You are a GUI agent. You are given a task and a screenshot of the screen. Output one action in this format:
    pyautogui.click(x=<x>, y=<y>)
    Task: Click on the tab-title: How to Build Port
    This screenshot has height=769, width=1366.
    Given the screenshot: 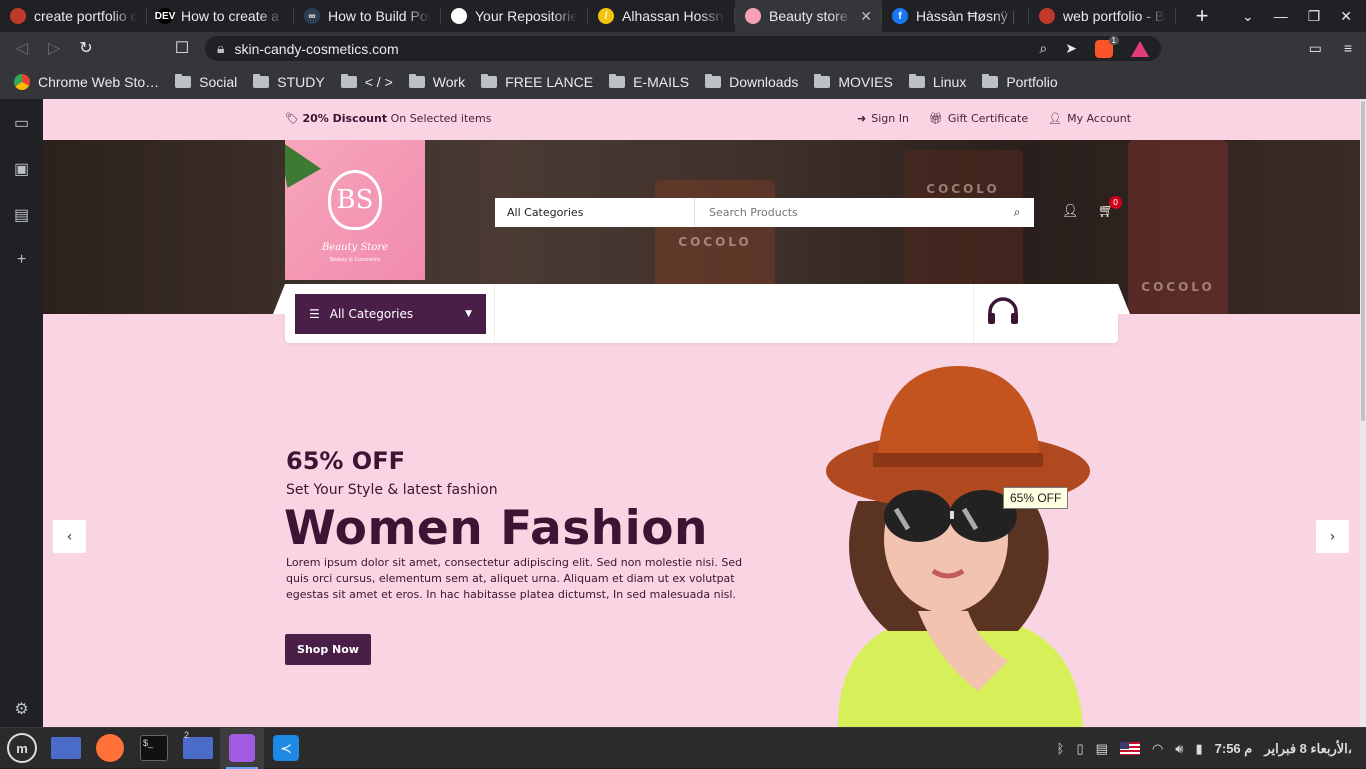 What is the action you would take?
    pyautogui.click(x=379, y=16)
    